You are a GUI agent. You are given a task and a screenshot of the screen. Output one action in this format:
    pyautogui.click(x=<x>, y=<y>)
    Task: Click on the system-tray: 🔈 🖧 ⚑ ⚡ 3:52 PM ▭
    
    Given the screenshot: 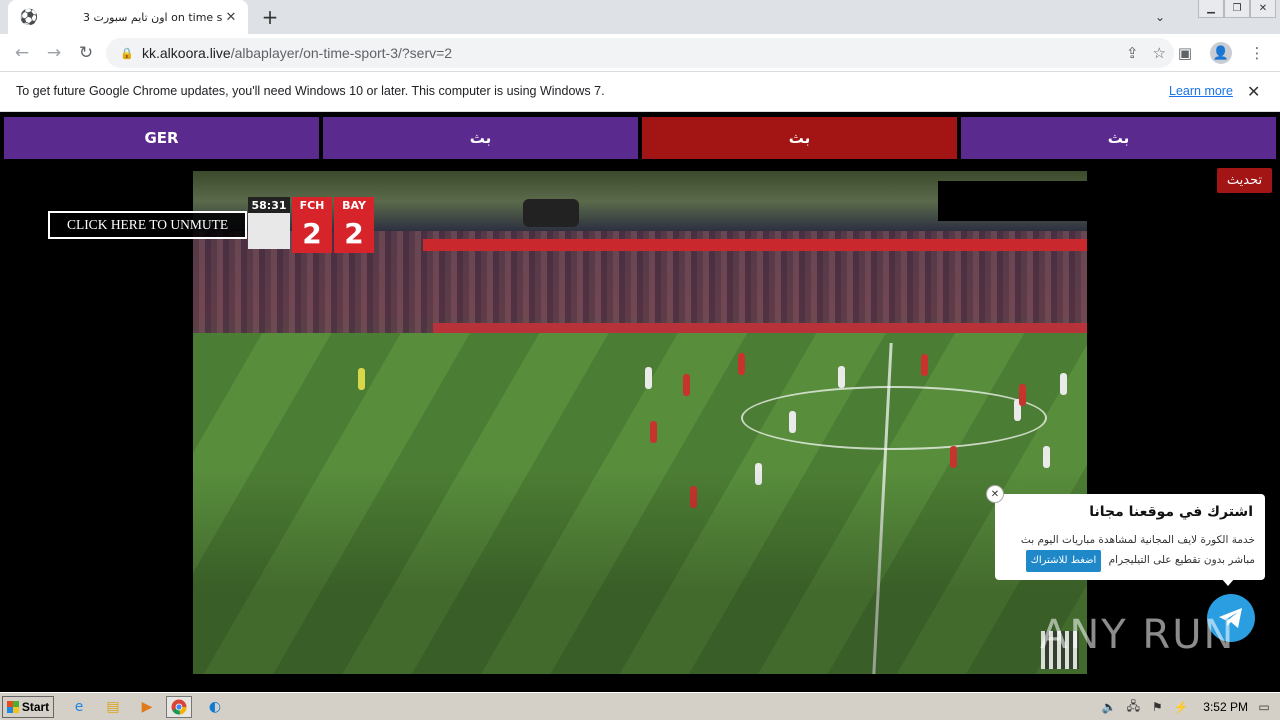 What is the action you would take?
    pyautogui.click(x=1190, y=707)
    